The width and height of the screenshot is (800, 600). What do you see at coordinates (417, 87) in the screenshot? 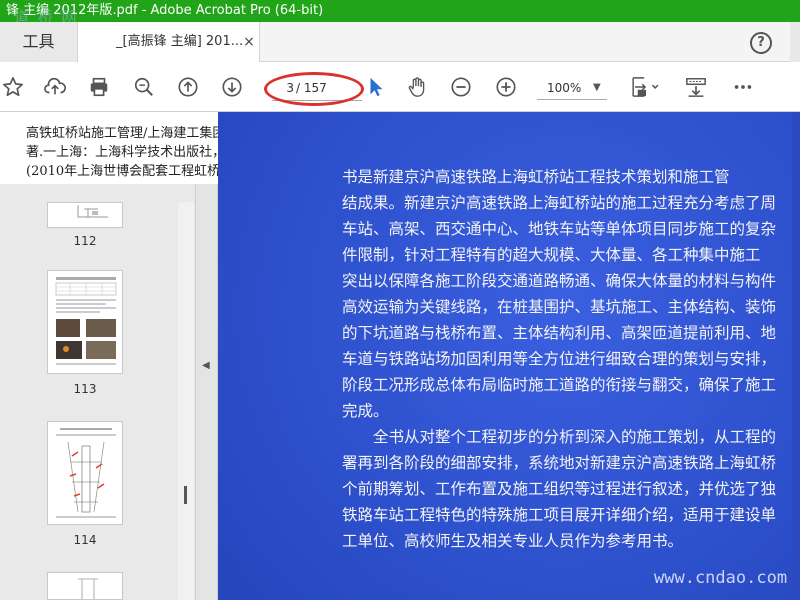
I see `hand-icon` at bounding box center [417, 87].